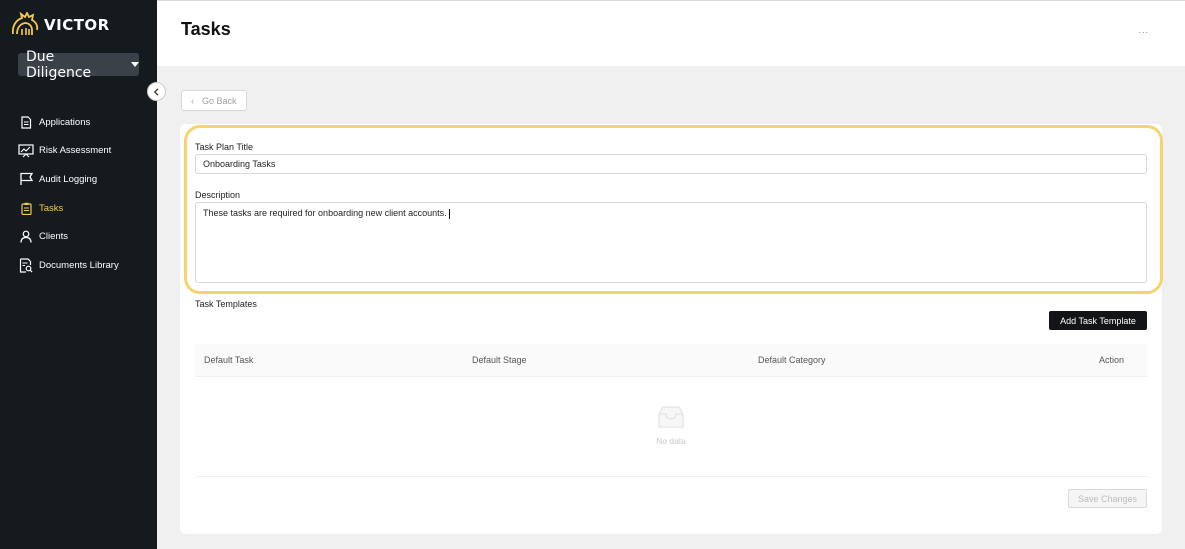  I want to click on sidebar-item-label: Risk Assessment, so click(75, 151).